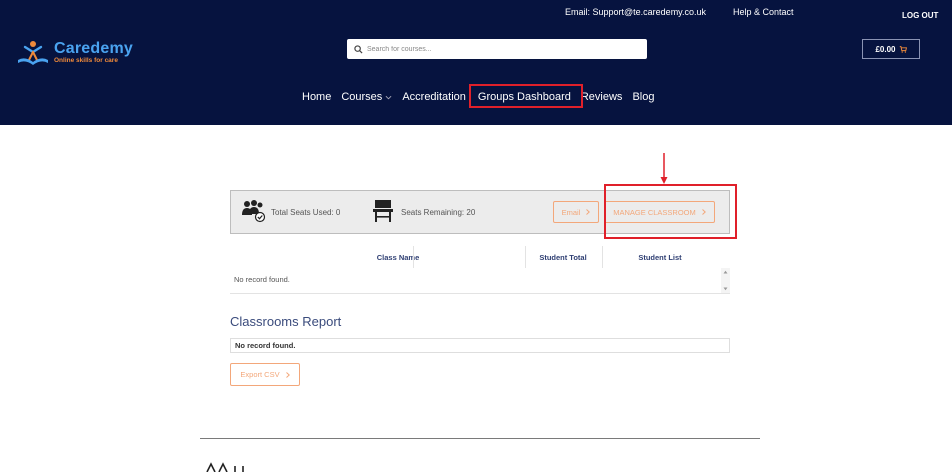 This screenshot has height=472, width=952. What do you see at coordinates (398, 257) in the screenshot?
I see `column-class-name: Class Name` at bounding box center [398, 257].